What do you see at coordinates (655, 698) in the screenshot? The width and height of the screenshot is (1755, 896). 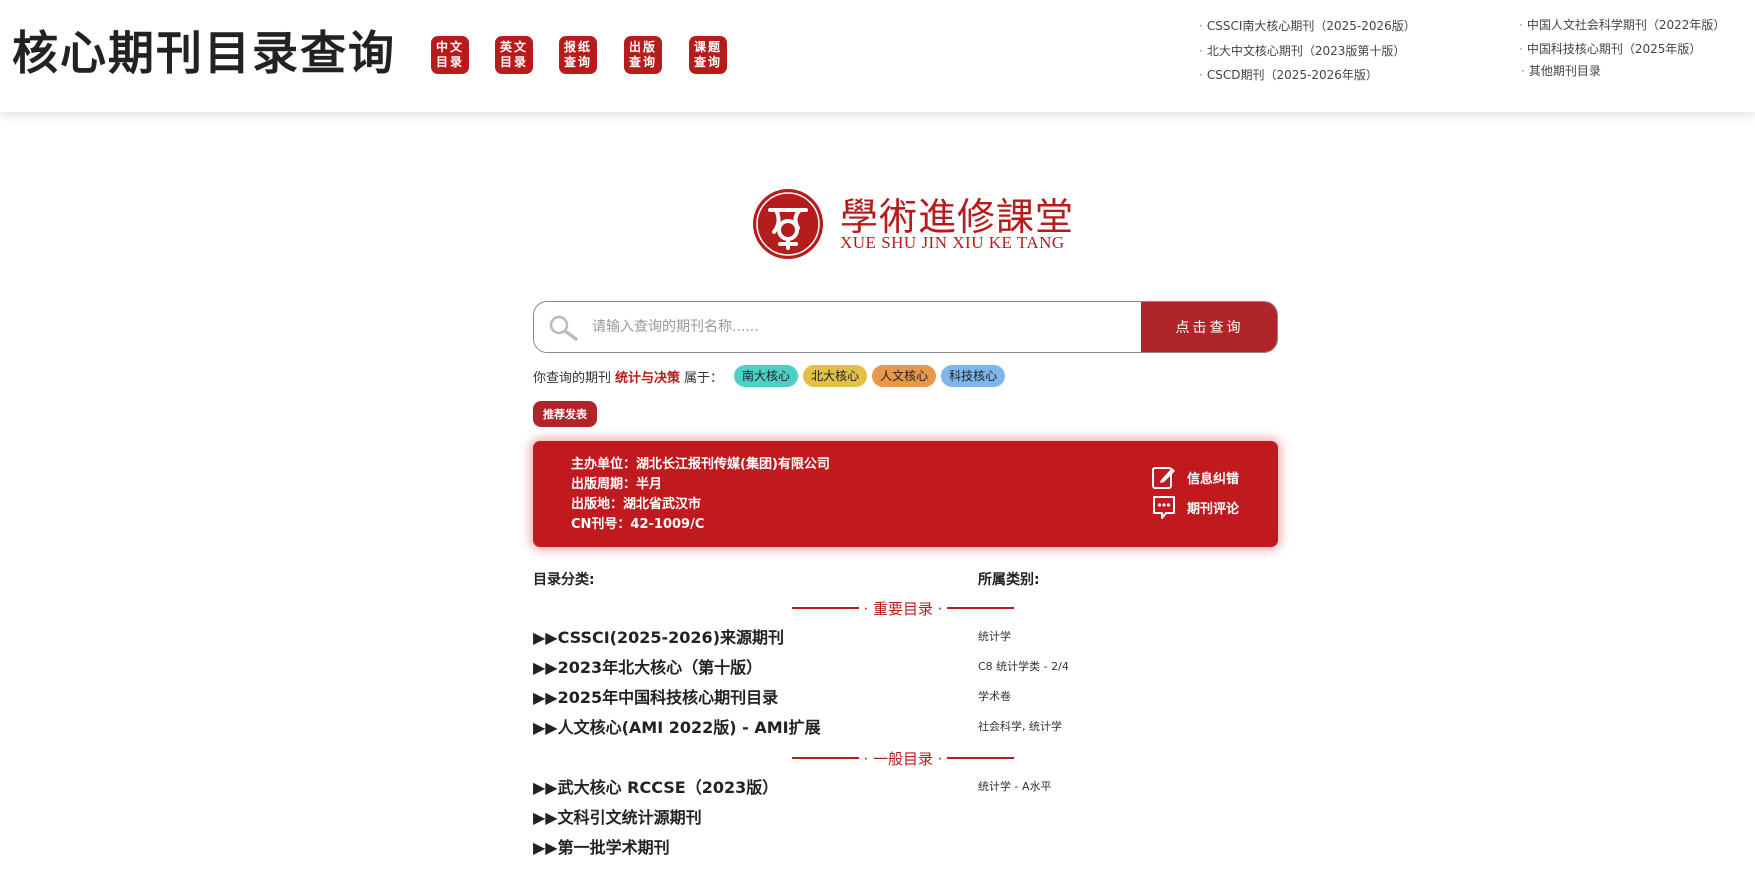 I see `catalog-item-scitech: ▶▶2025年中国科技核心期刊目录` at bounding box center [655, 698].